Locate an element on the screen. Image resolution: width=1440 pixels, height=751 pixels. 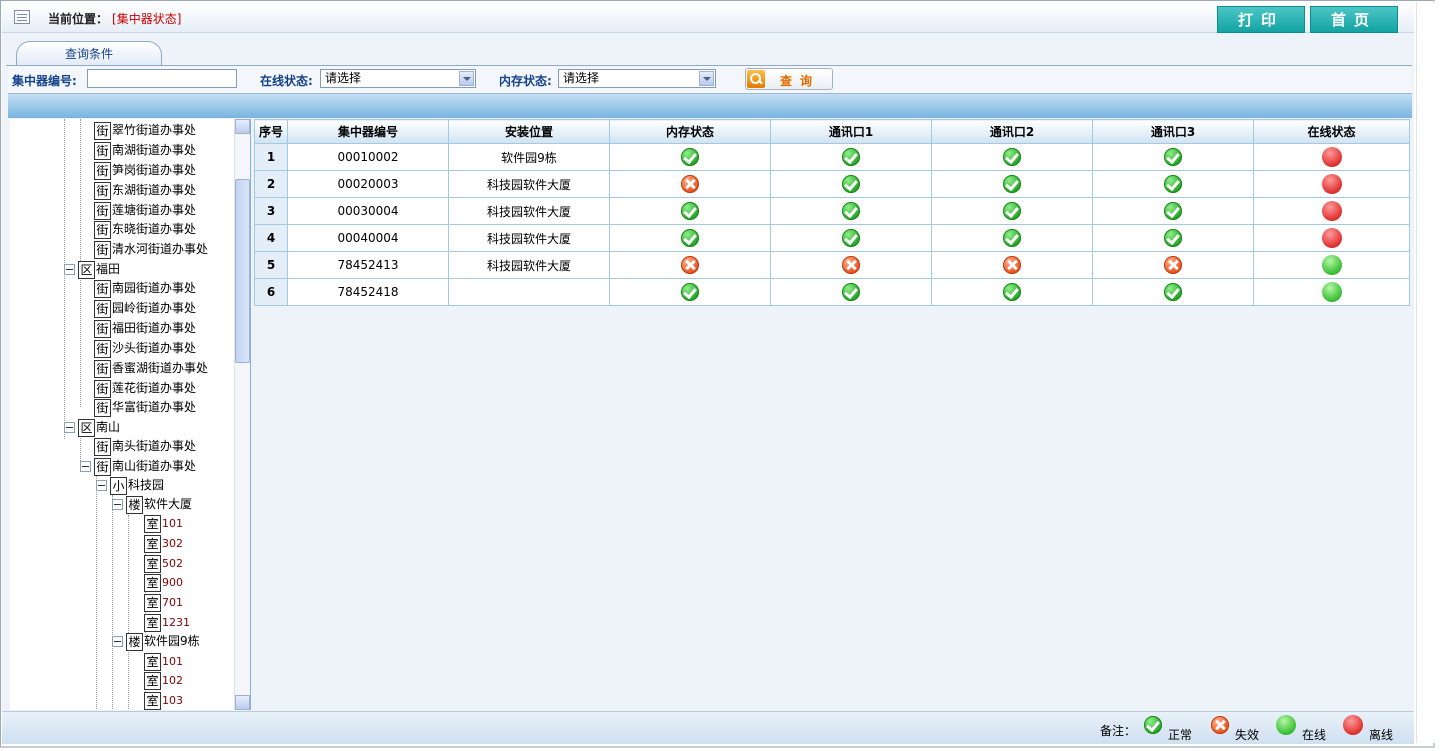
scroll-thumb is located at coordinates (242, 271).